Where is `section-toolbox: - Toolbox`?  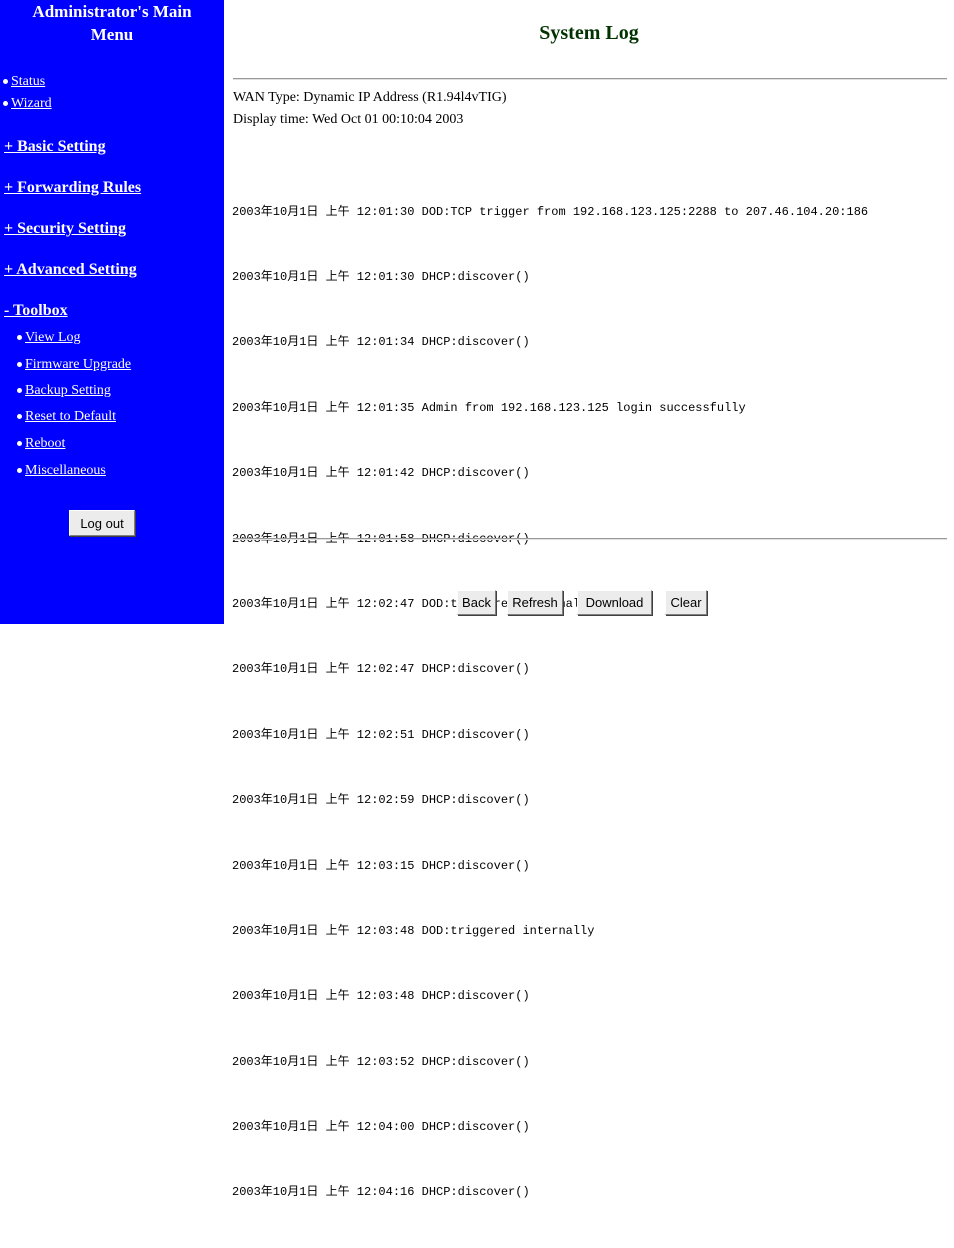 section-toolbox: - Toolbox is located at coordinates (36, 311).